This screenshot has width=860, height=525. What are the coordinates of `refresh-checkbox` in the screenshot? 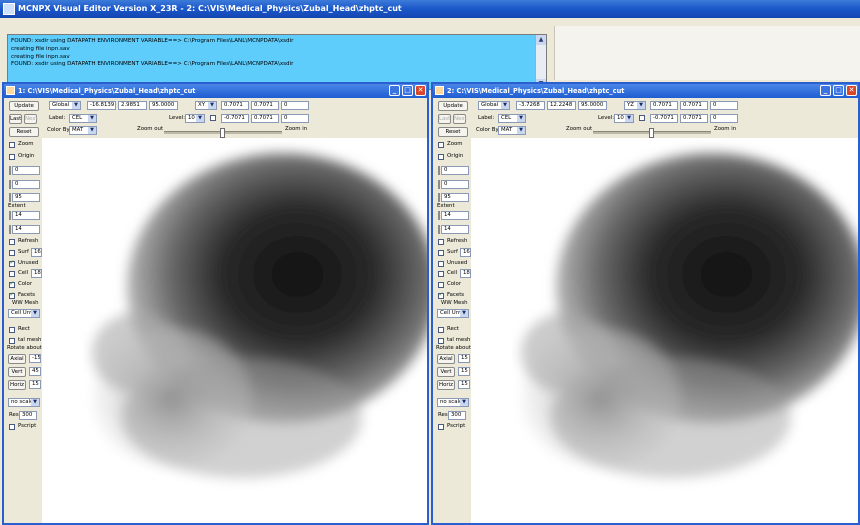 It's located at (441, 242).